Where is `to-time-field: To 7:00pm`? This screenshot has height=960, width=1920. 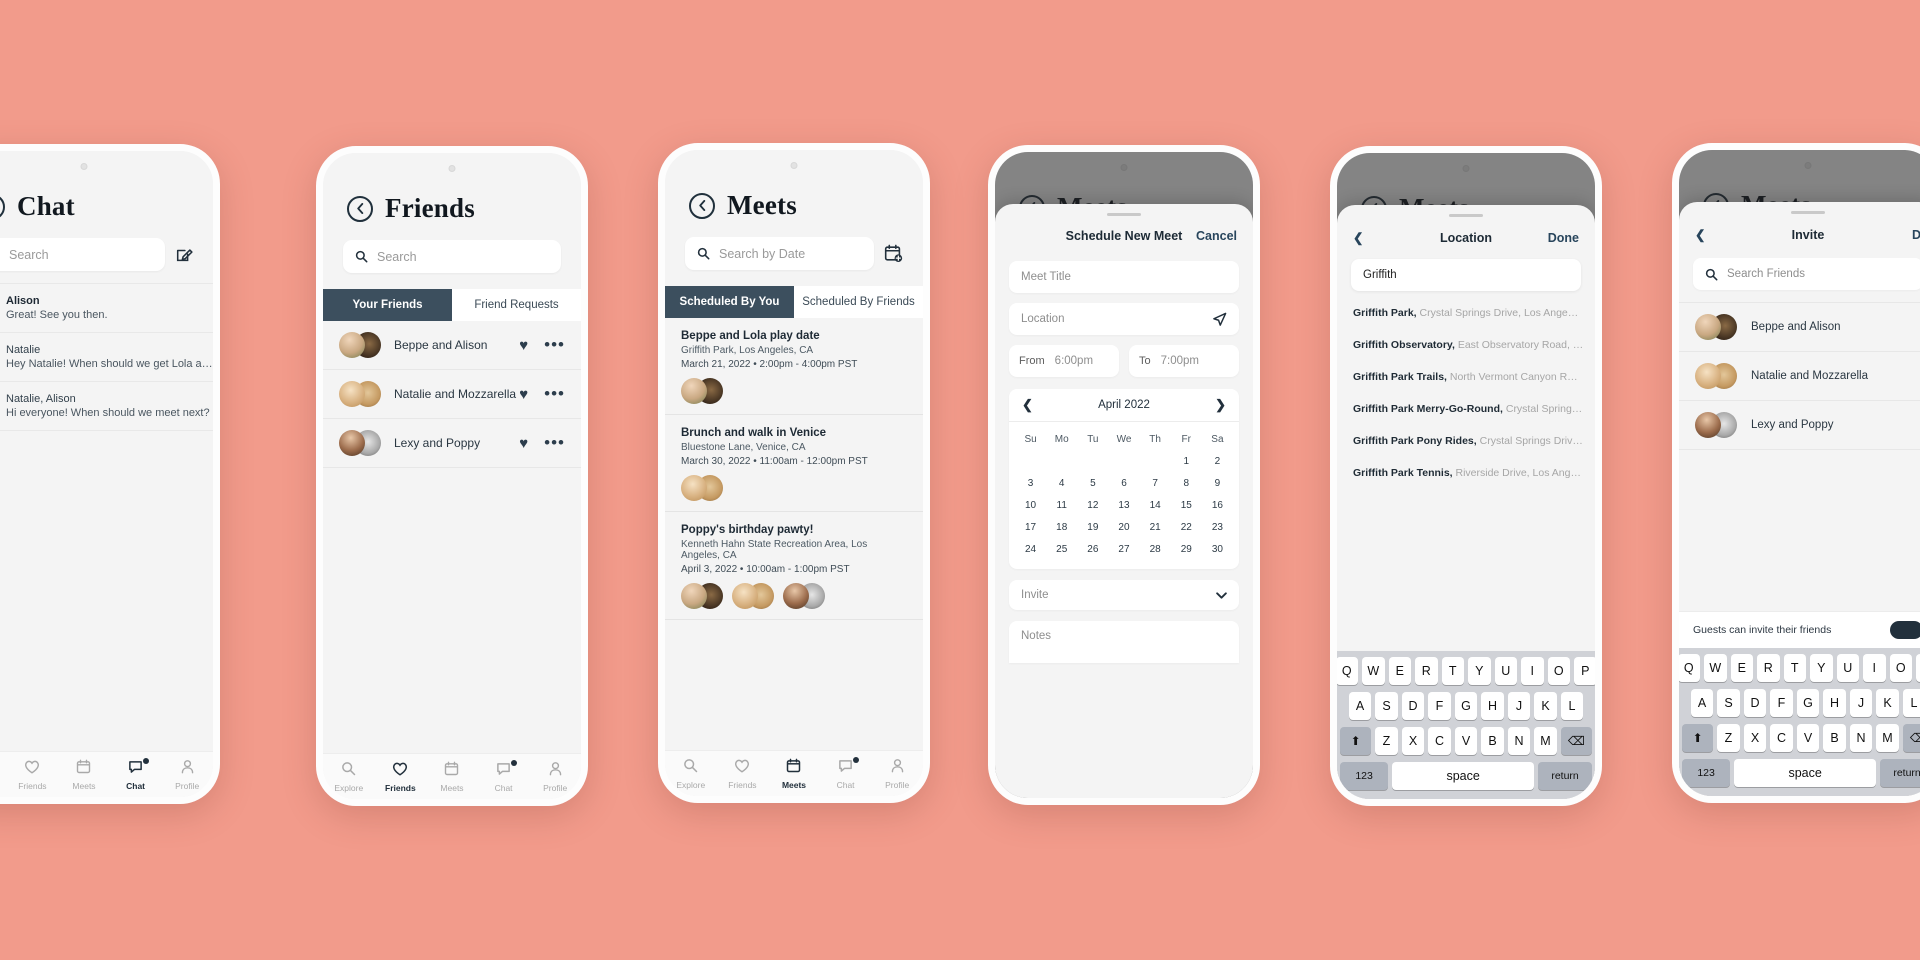 to-time-field: To 7:00pm is located at coordinates (1184, 361).